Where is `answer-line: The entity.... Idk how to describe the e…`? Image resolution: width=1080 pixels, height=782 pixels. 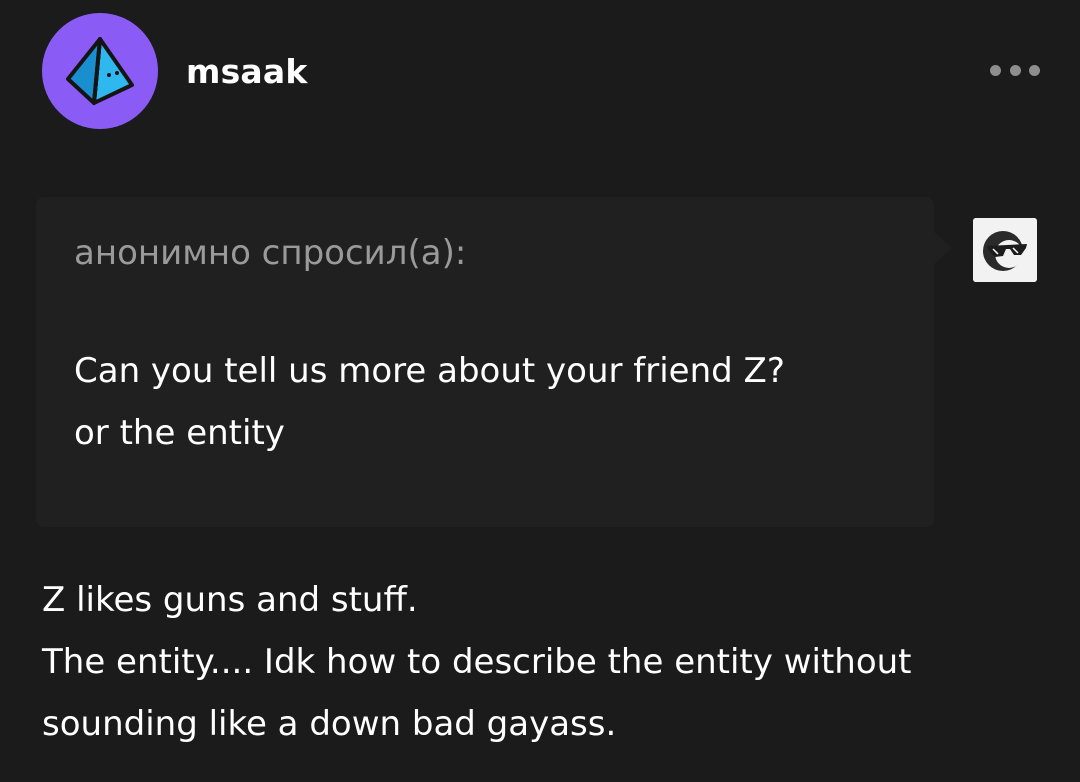
answer-line: The entity.... Idk how to describe the e… is located at coordinates (477, 662).